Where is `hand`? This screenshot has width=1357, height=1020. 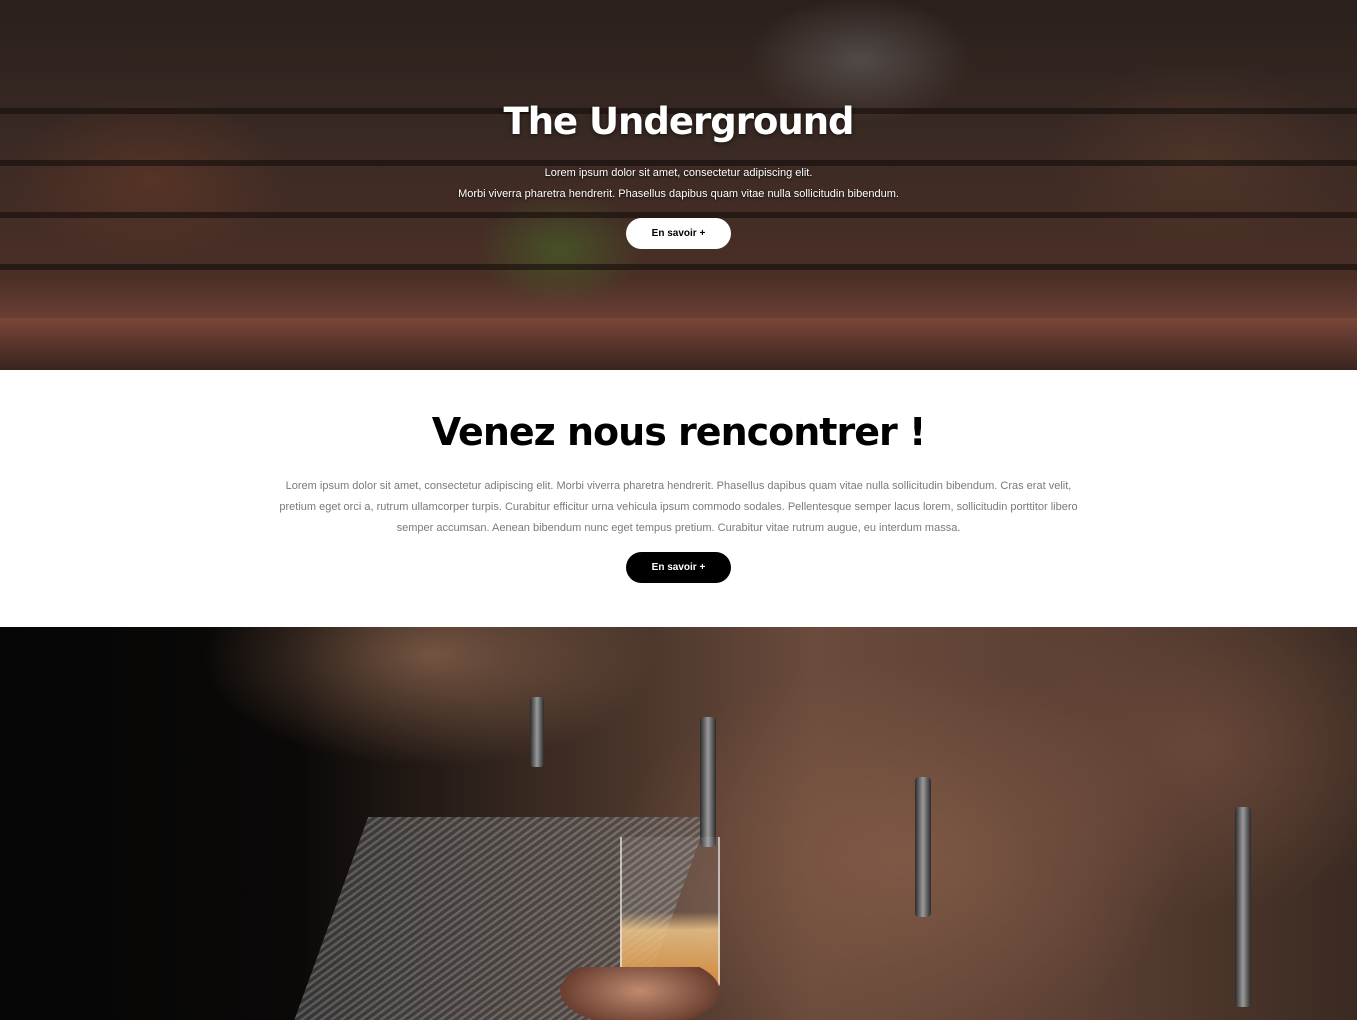 hand is located at coordinates (640, 993).